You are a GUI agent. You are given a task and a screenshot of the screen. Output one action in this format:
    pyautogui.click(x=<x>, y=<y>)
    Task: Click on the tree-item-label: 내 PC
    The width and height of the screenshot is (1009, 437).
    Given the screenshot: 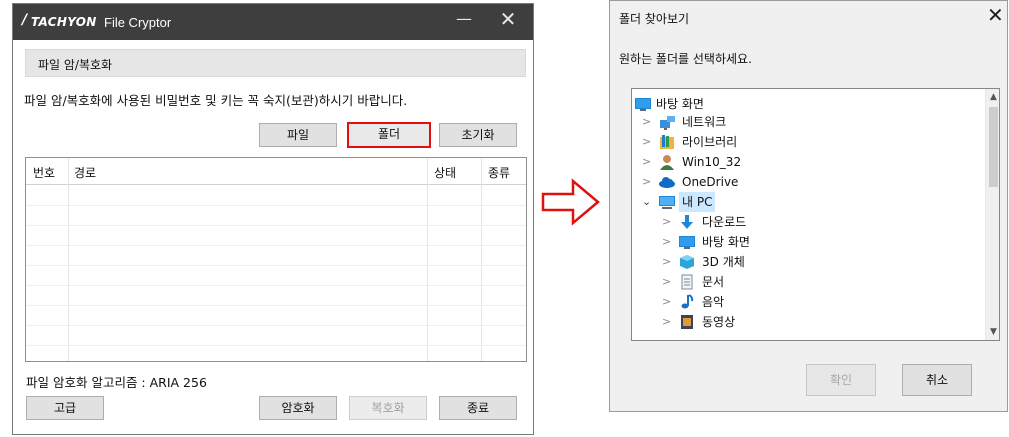 What is the action you would take?
    pyautogui.click(x=697, y=202)
    